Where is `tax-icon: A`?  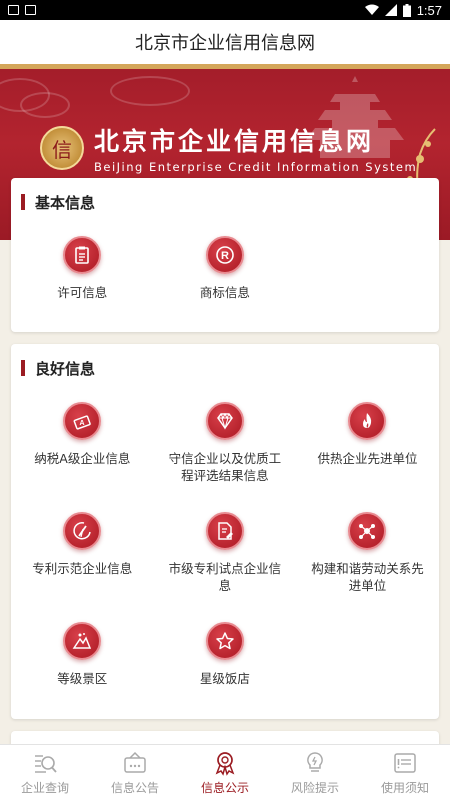
tax-icon: A is located at coordinates (82, 421).